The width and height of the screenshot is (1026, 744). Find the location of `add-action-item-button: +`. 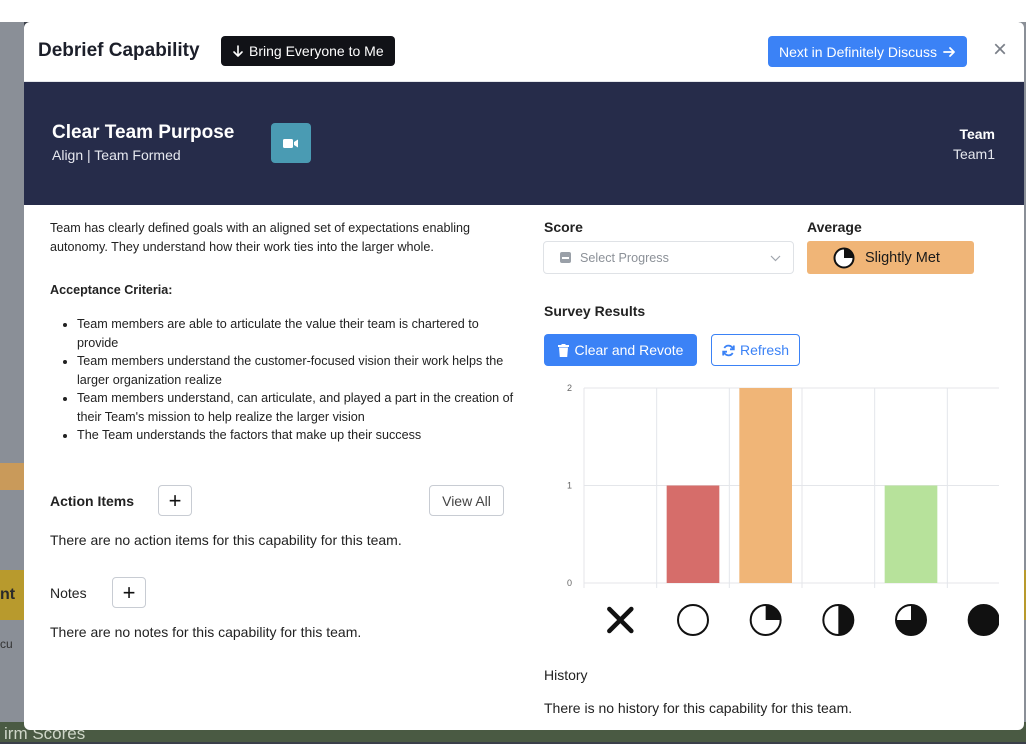

add-action-item-button: + is located at coordinates (175, 500).